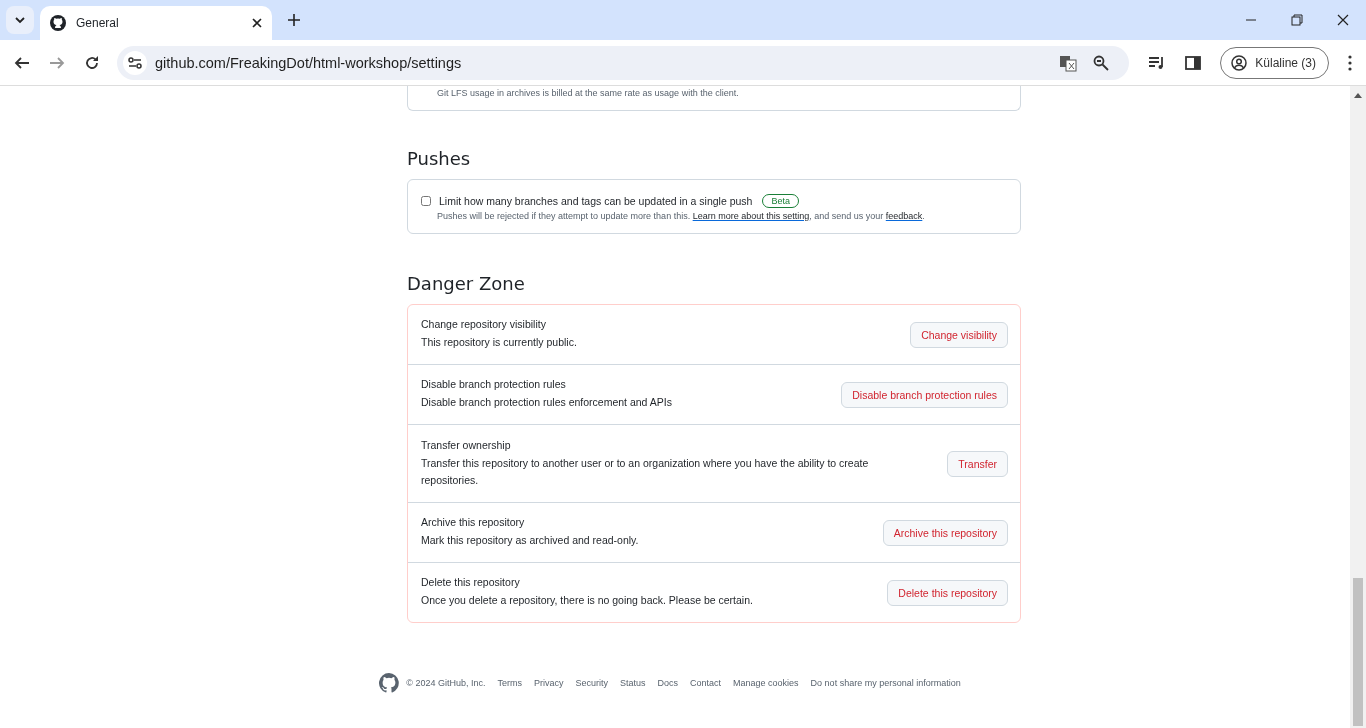 This screenshot has width=1366, height=728. Describe the element at coordinates (494, 384) in the screenshot. I see `setting-title: Disable branch protection rules` at that location.